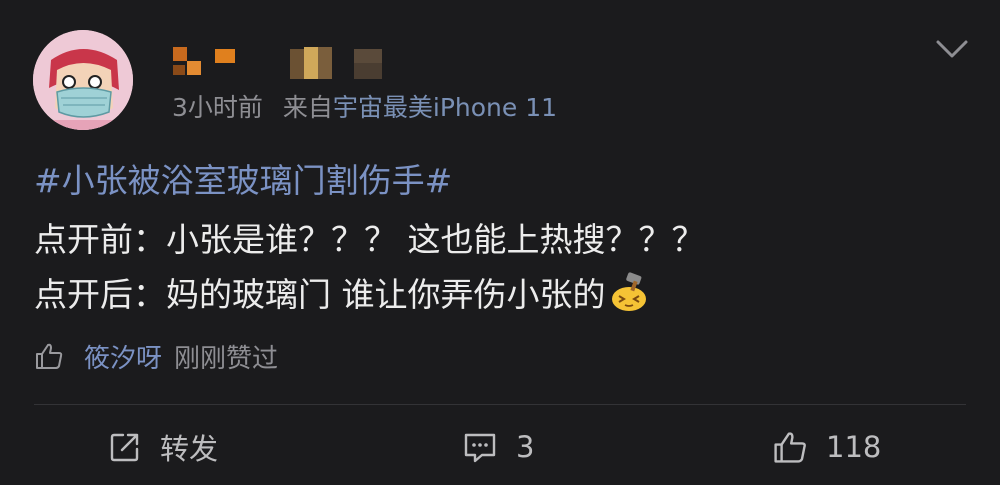  I want to click on liked-by-user: 筱汐呀, so click(123, 356).